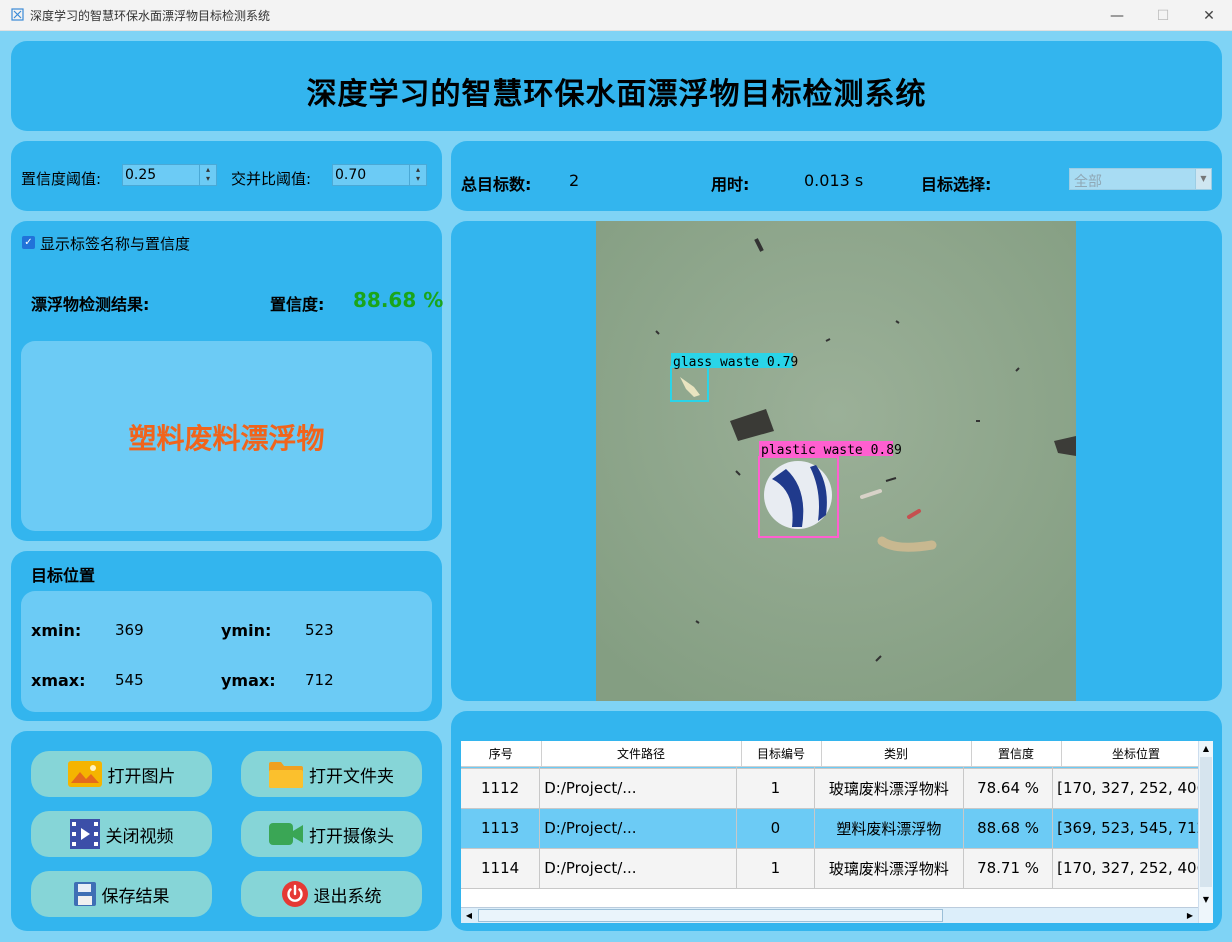 The image size is (1232, 942). I want to click on horizontal-scrollbar: ◀ ▶, so click(829, 915).